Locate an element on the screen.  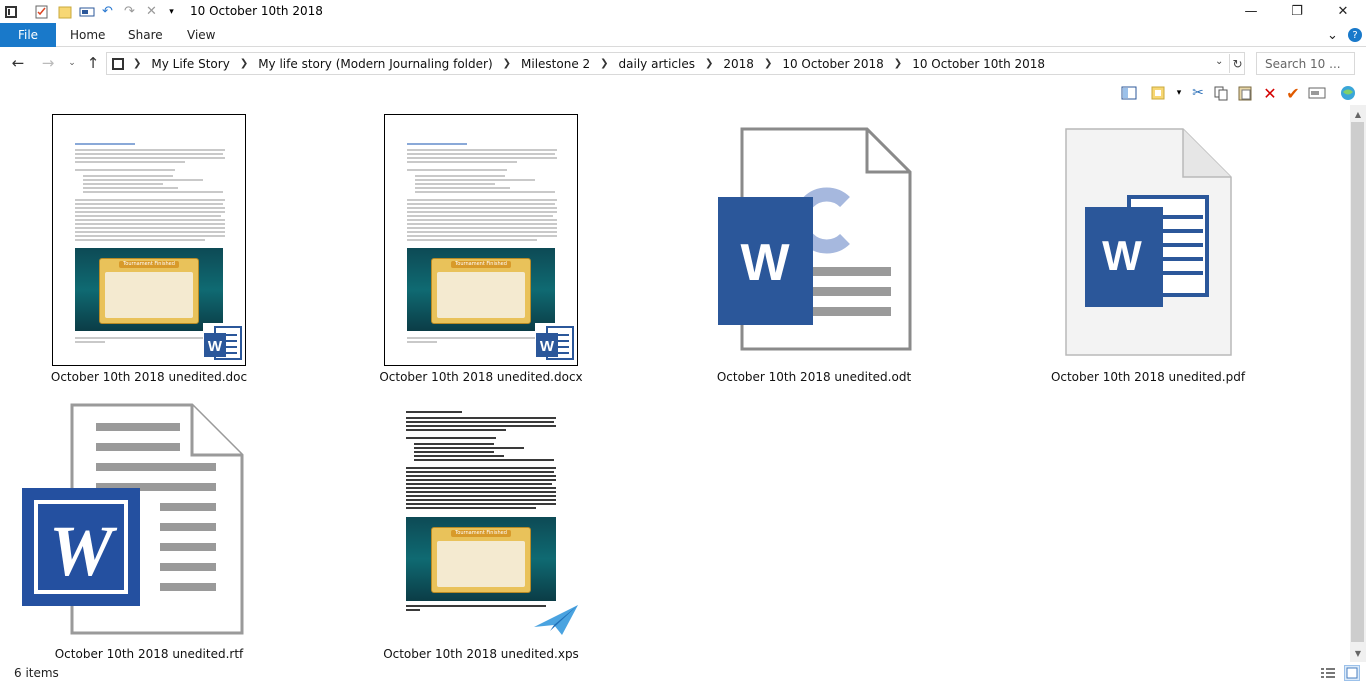
delete-icon: ✕ is located at coordinates (151, 11).